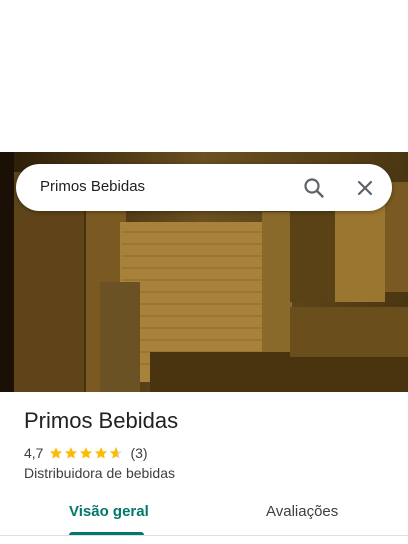  Describe the element at coordinates (92, 186) in the screenshot. I see `search-input: Primos Bebidas` at that location.